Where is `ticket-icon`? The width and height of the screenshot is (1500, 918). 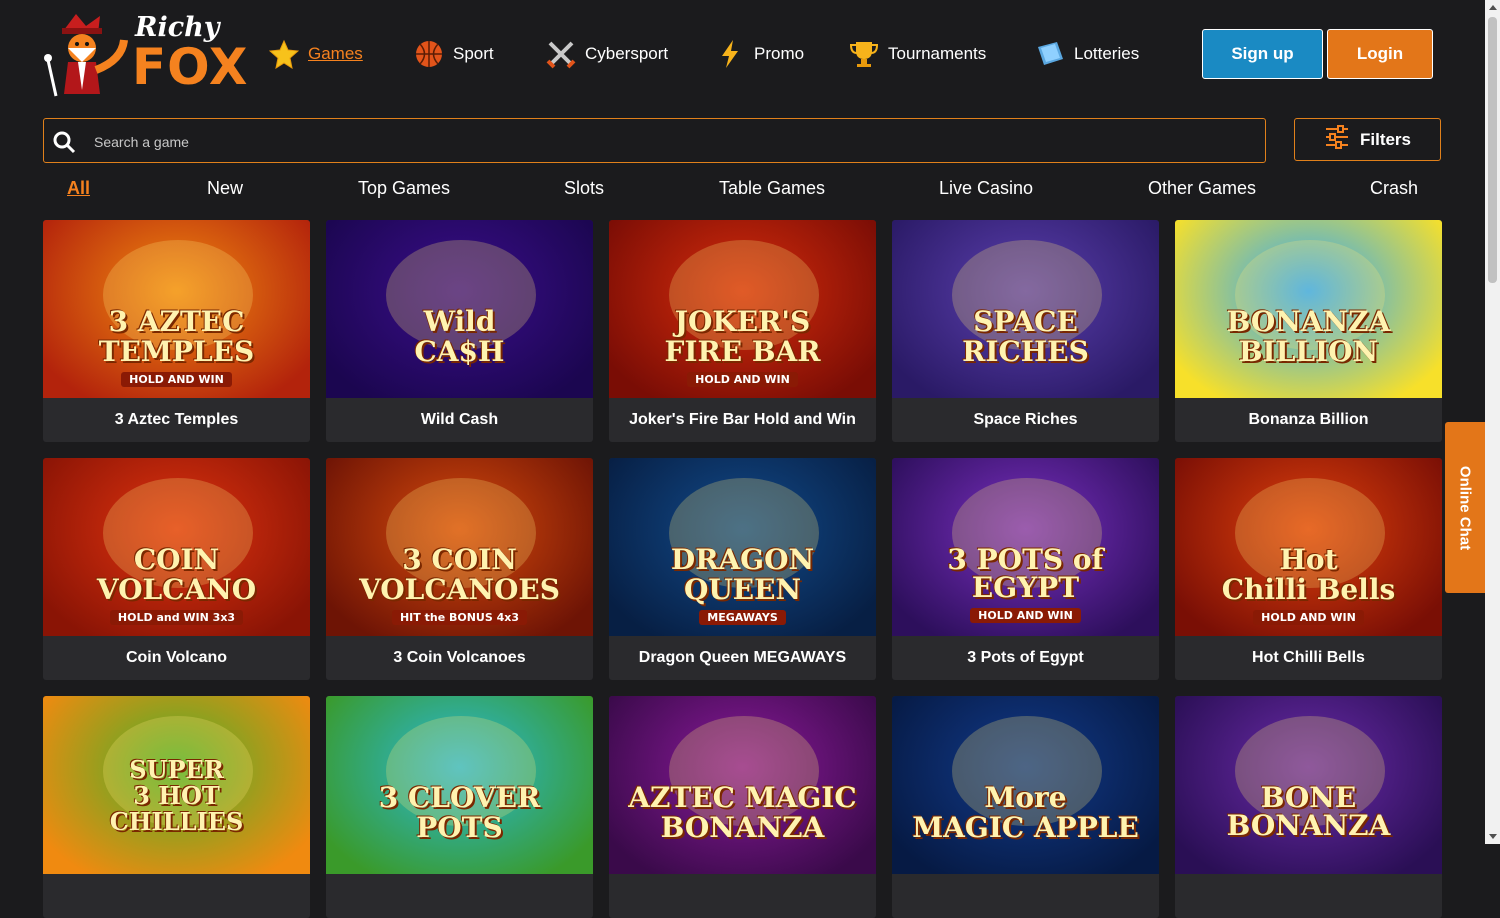
ticket-icon is located at coordinates (1050, 54).